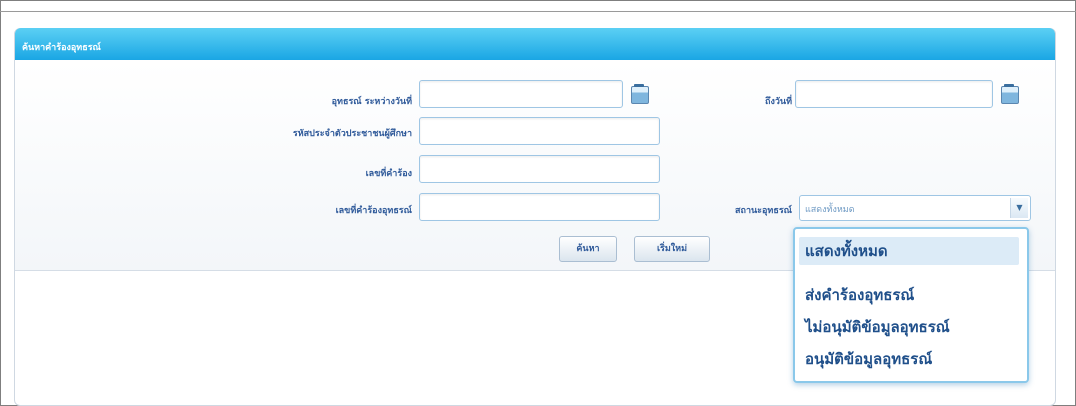 The height and width of the screenshot is (406, 1076). What do you see at coordinates (894, 94) in the screenshot?
I see `date-to-input` at bounding box center [894, 94].